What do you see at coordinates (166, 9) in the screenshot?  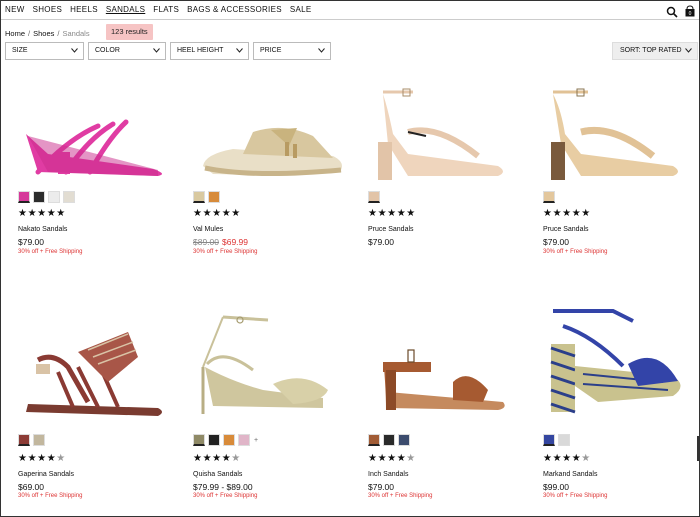 I see `nav-flats: FLATS` at bounding box center [166, 9].